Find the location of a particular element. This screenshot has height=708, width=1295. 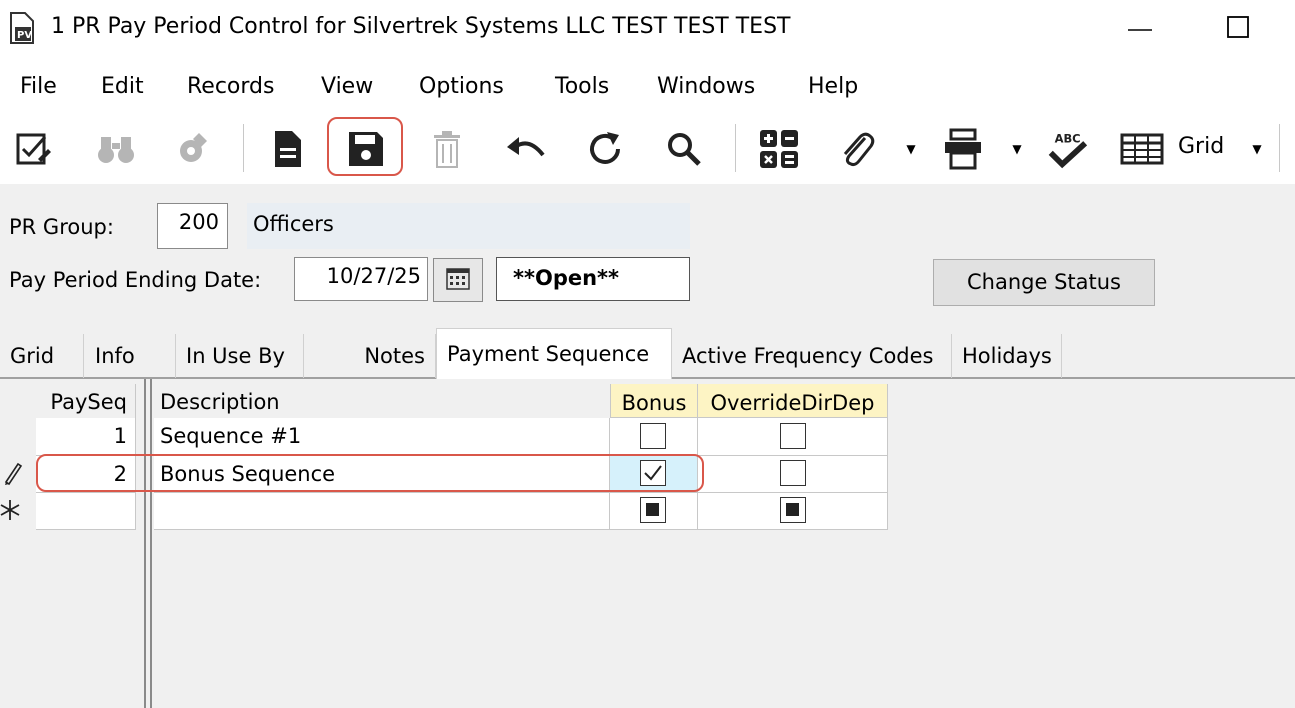

pv-document-icon: PV is located at coordinates (22, 28).